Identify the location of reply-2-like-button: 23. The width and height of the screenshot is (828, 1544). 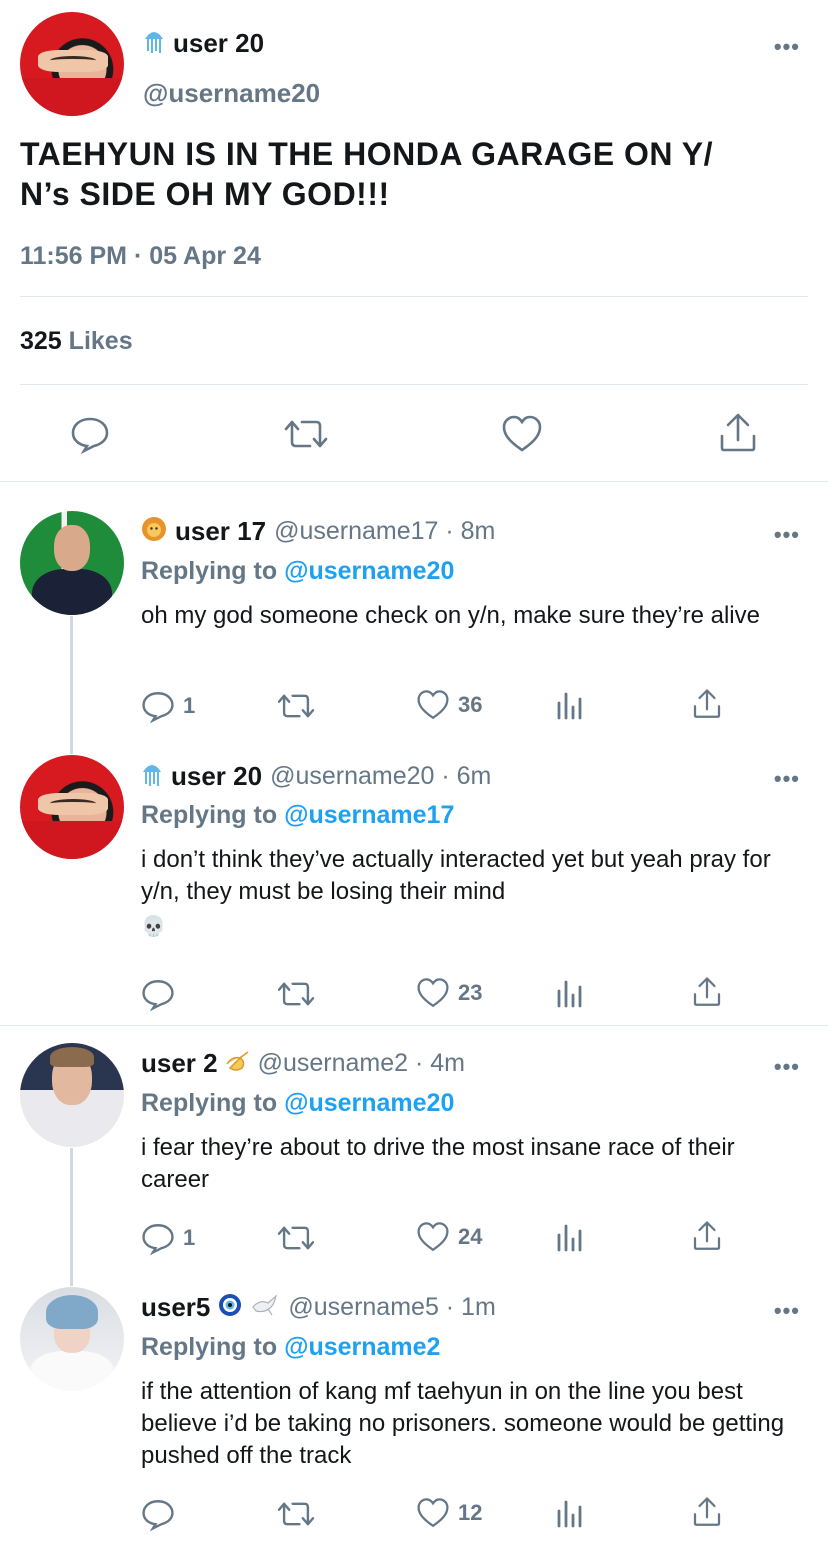
(449, 993).